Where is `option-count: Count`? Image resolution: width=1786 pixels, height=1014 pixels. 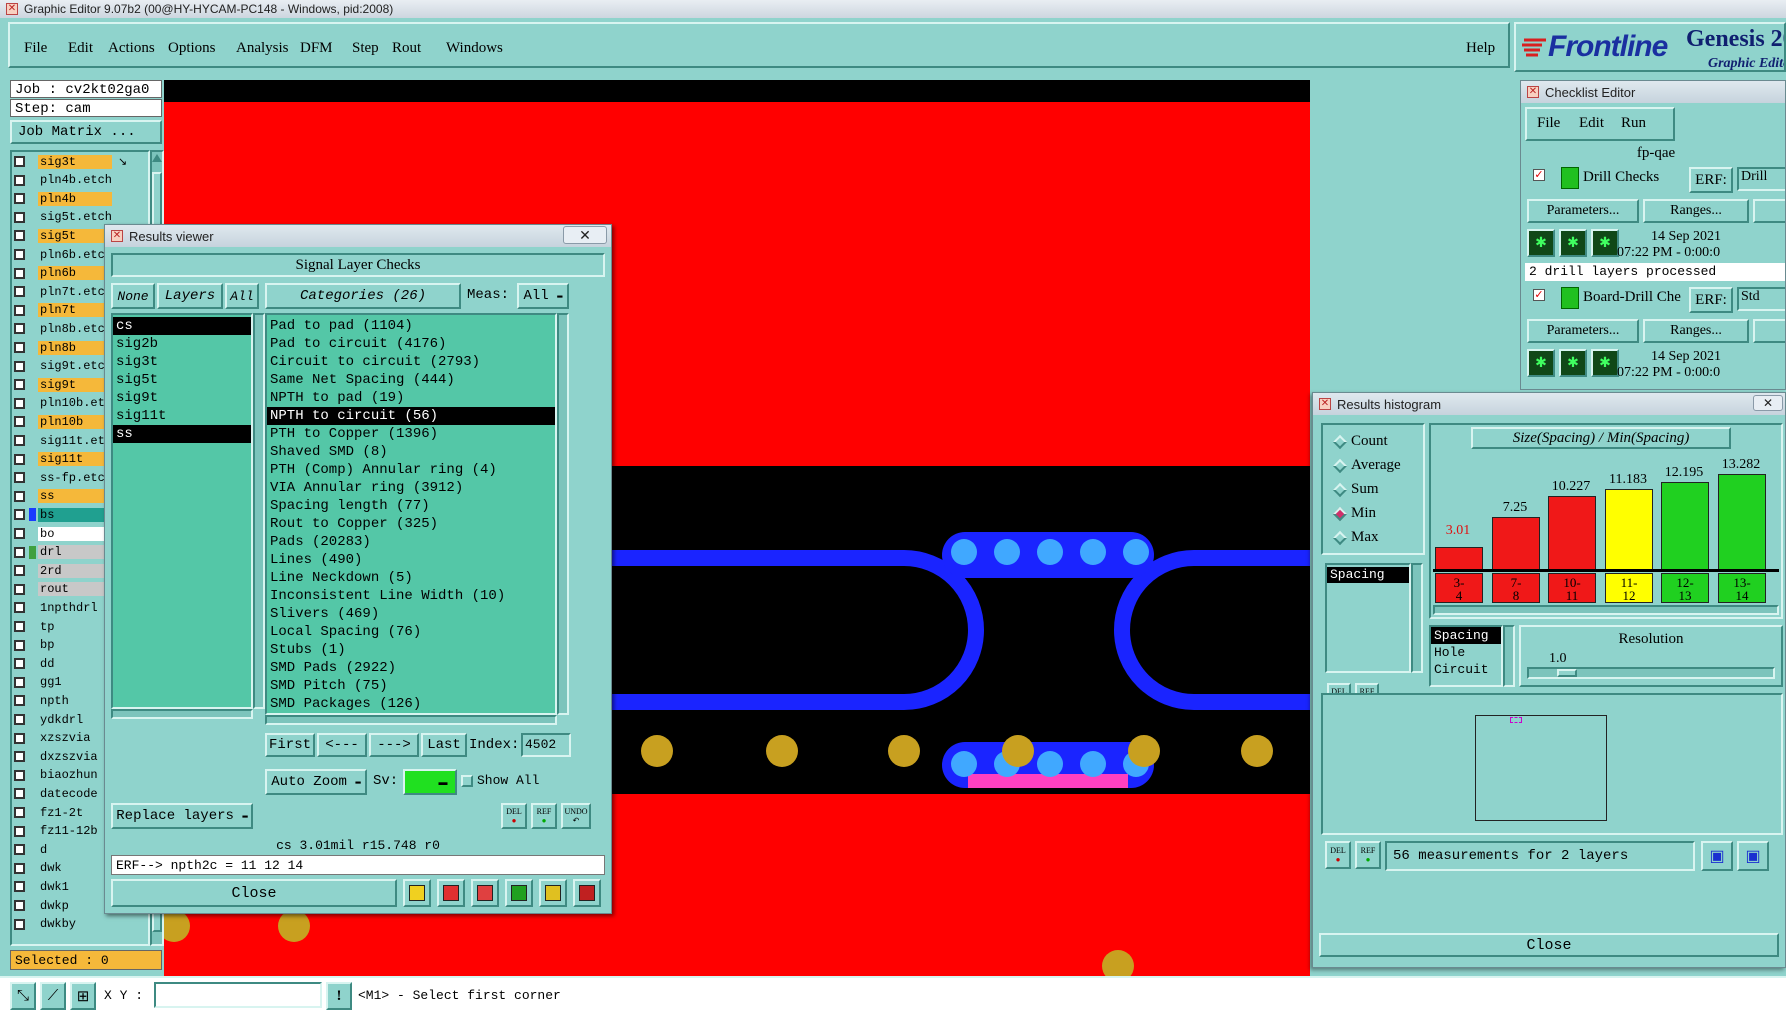 option-count: Count is located at coordinates (1360, 441).